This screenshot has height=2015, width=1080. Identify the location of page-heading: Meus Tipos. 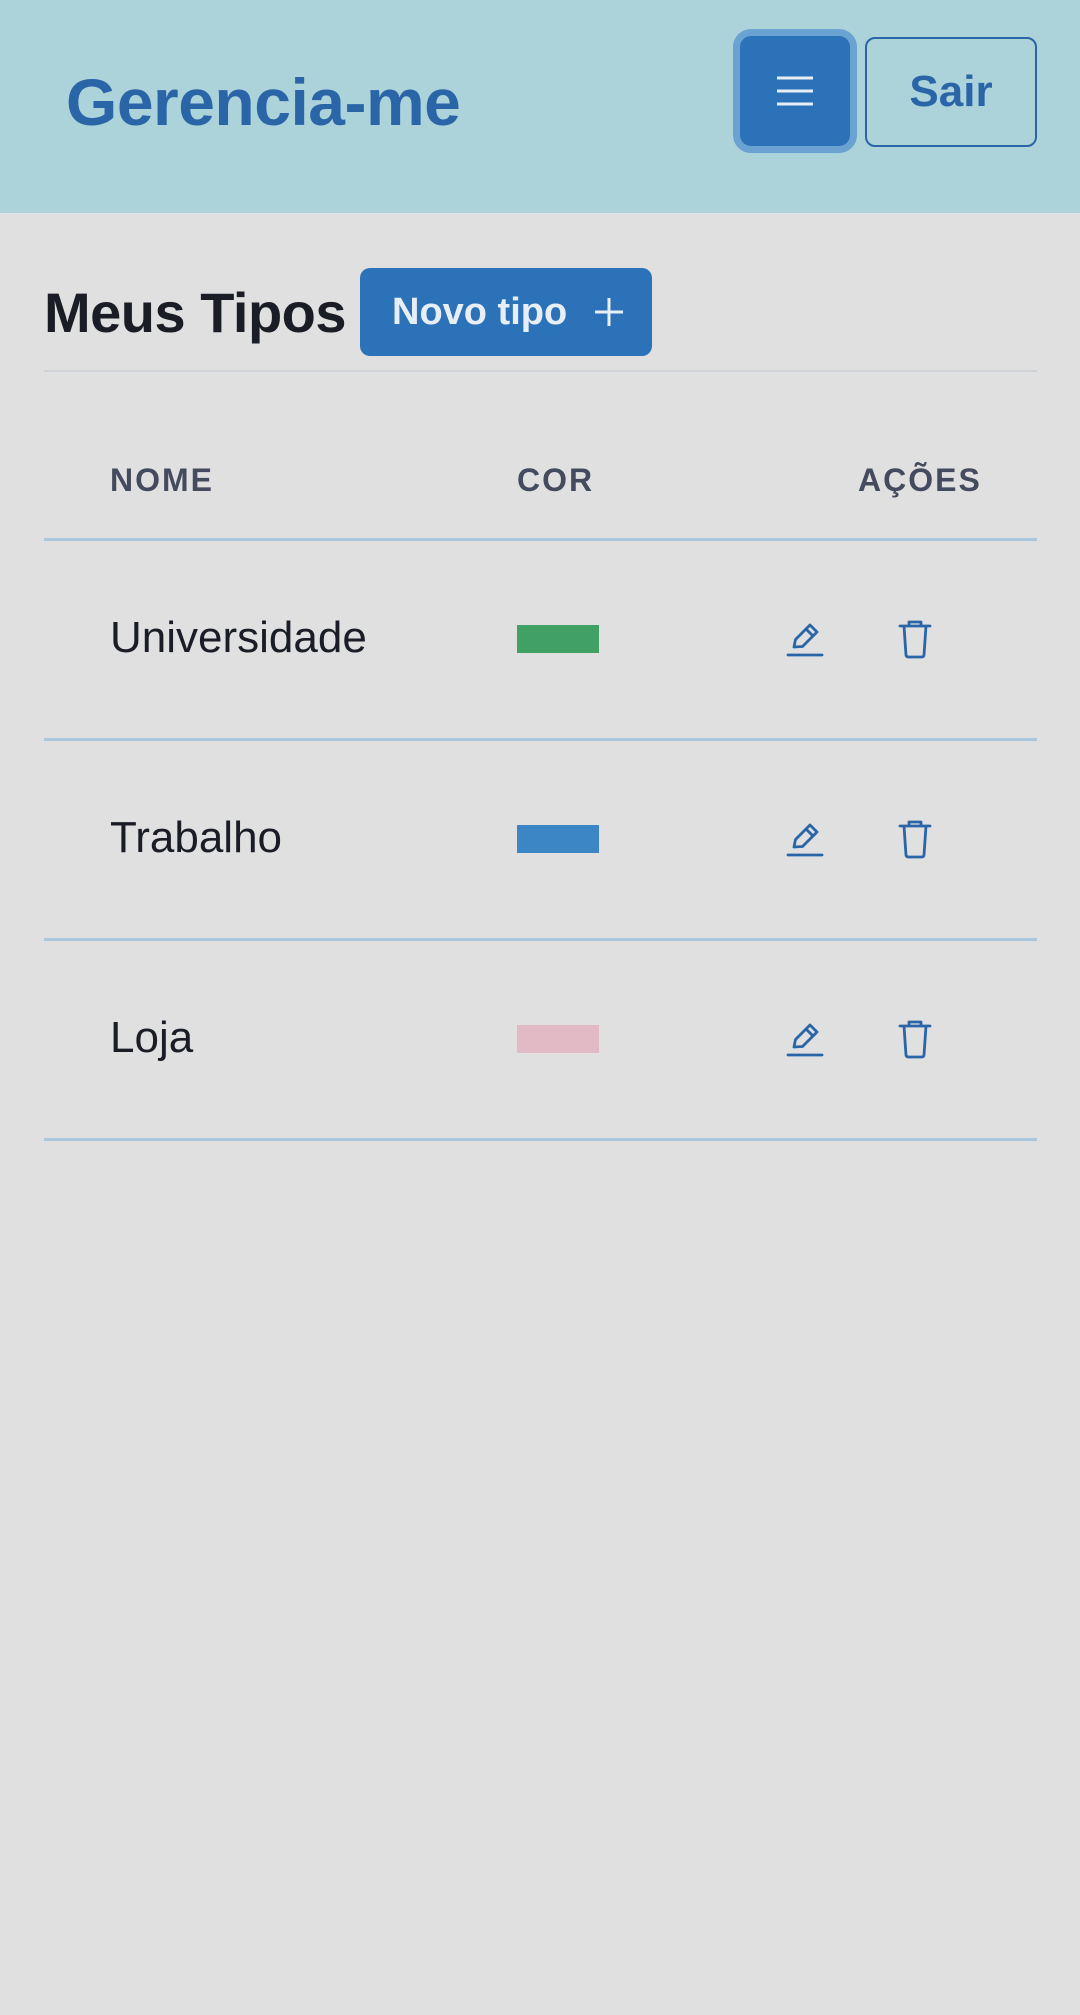
(195, 312).